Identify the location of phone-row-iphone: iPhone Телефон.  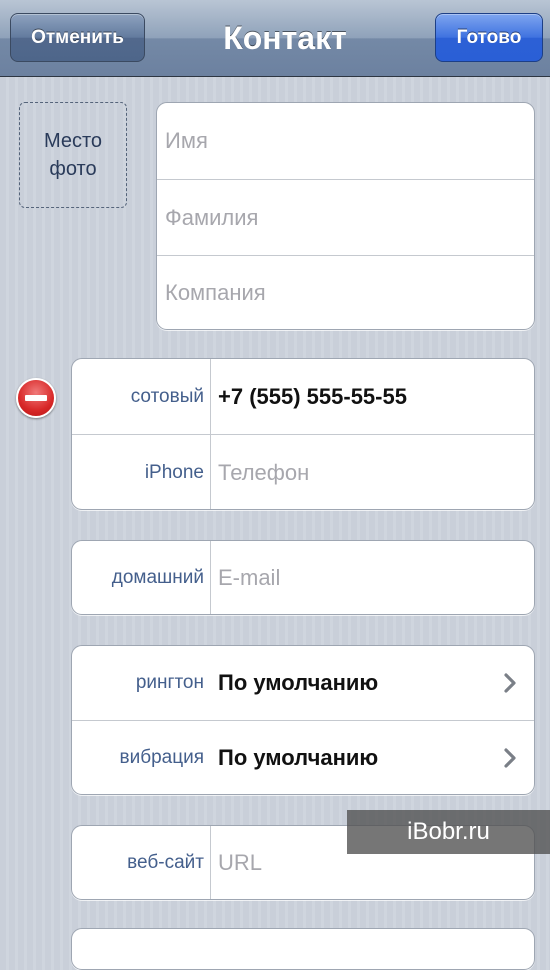
(303, 471).